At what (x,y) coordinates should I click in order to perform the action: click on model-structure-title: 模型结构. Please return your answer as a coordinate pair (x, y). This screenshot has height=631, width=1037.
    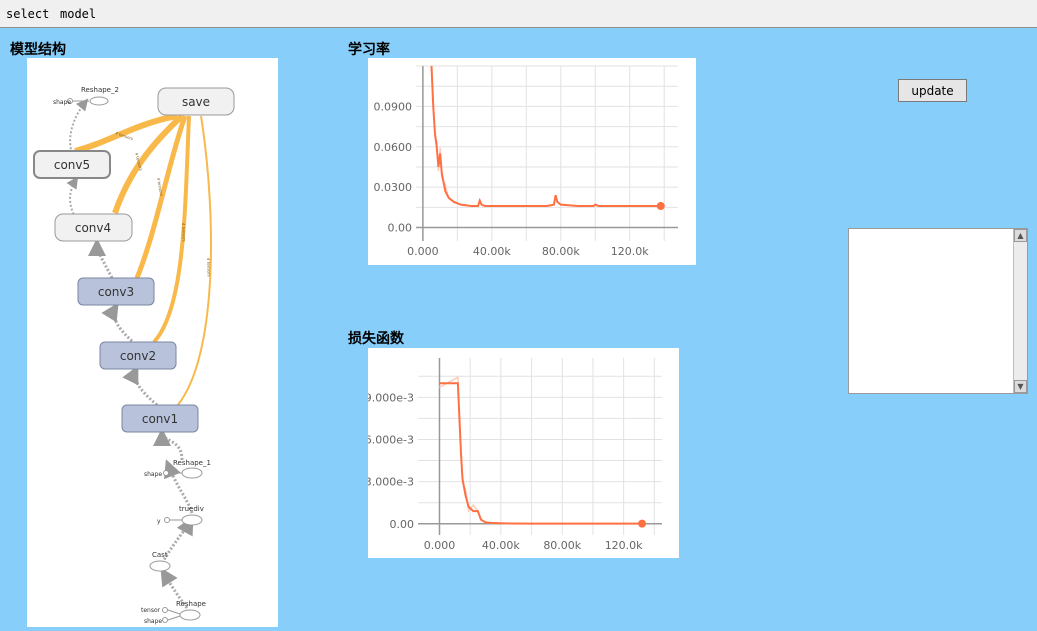
    Looking at the image, I should click on (38, 49).